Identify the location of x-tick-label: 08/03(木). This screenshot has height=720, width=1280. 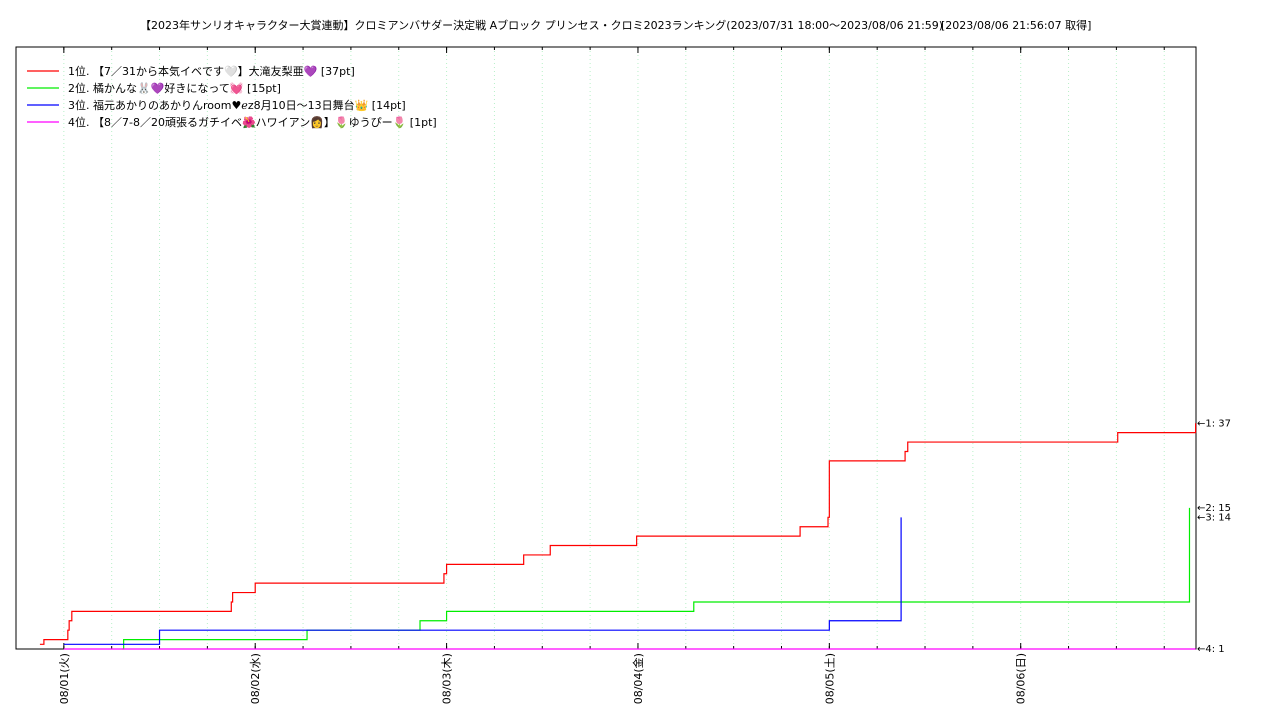
(447, 678).